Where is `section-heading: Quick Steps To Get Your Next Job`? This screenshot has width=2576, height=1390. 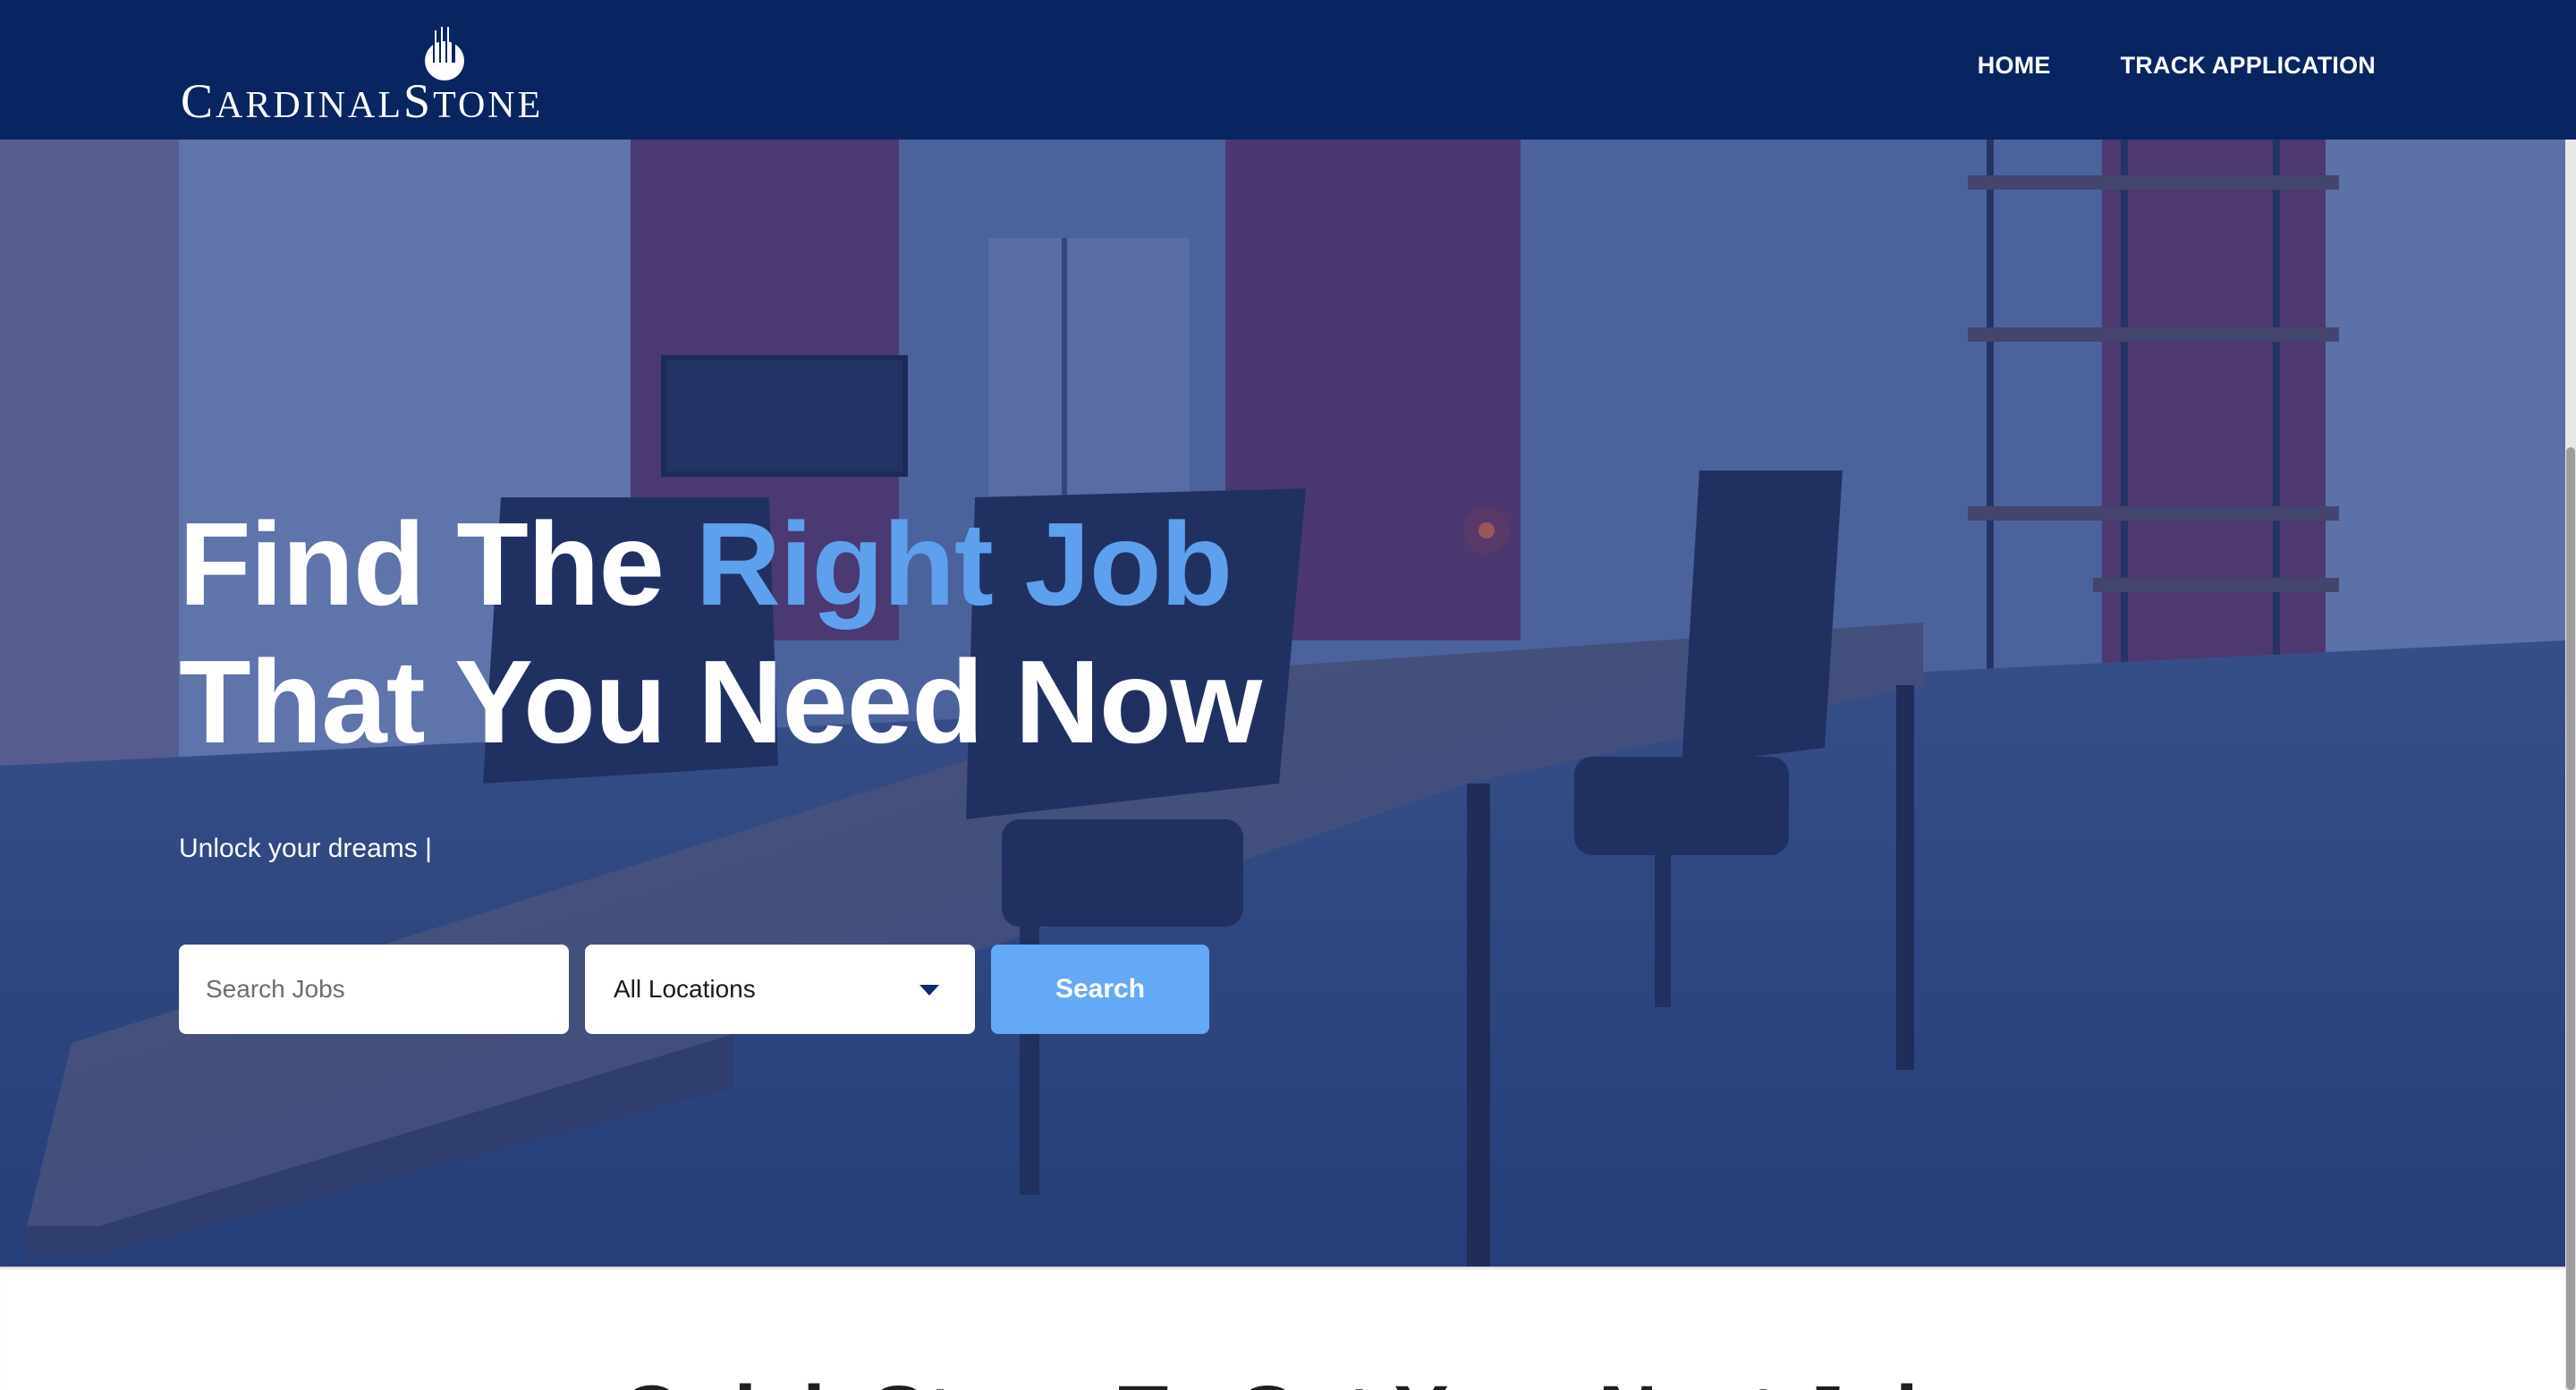 section-heading: Quick Steps To Get Your Next Job is located at coordinates (1282, 1382).